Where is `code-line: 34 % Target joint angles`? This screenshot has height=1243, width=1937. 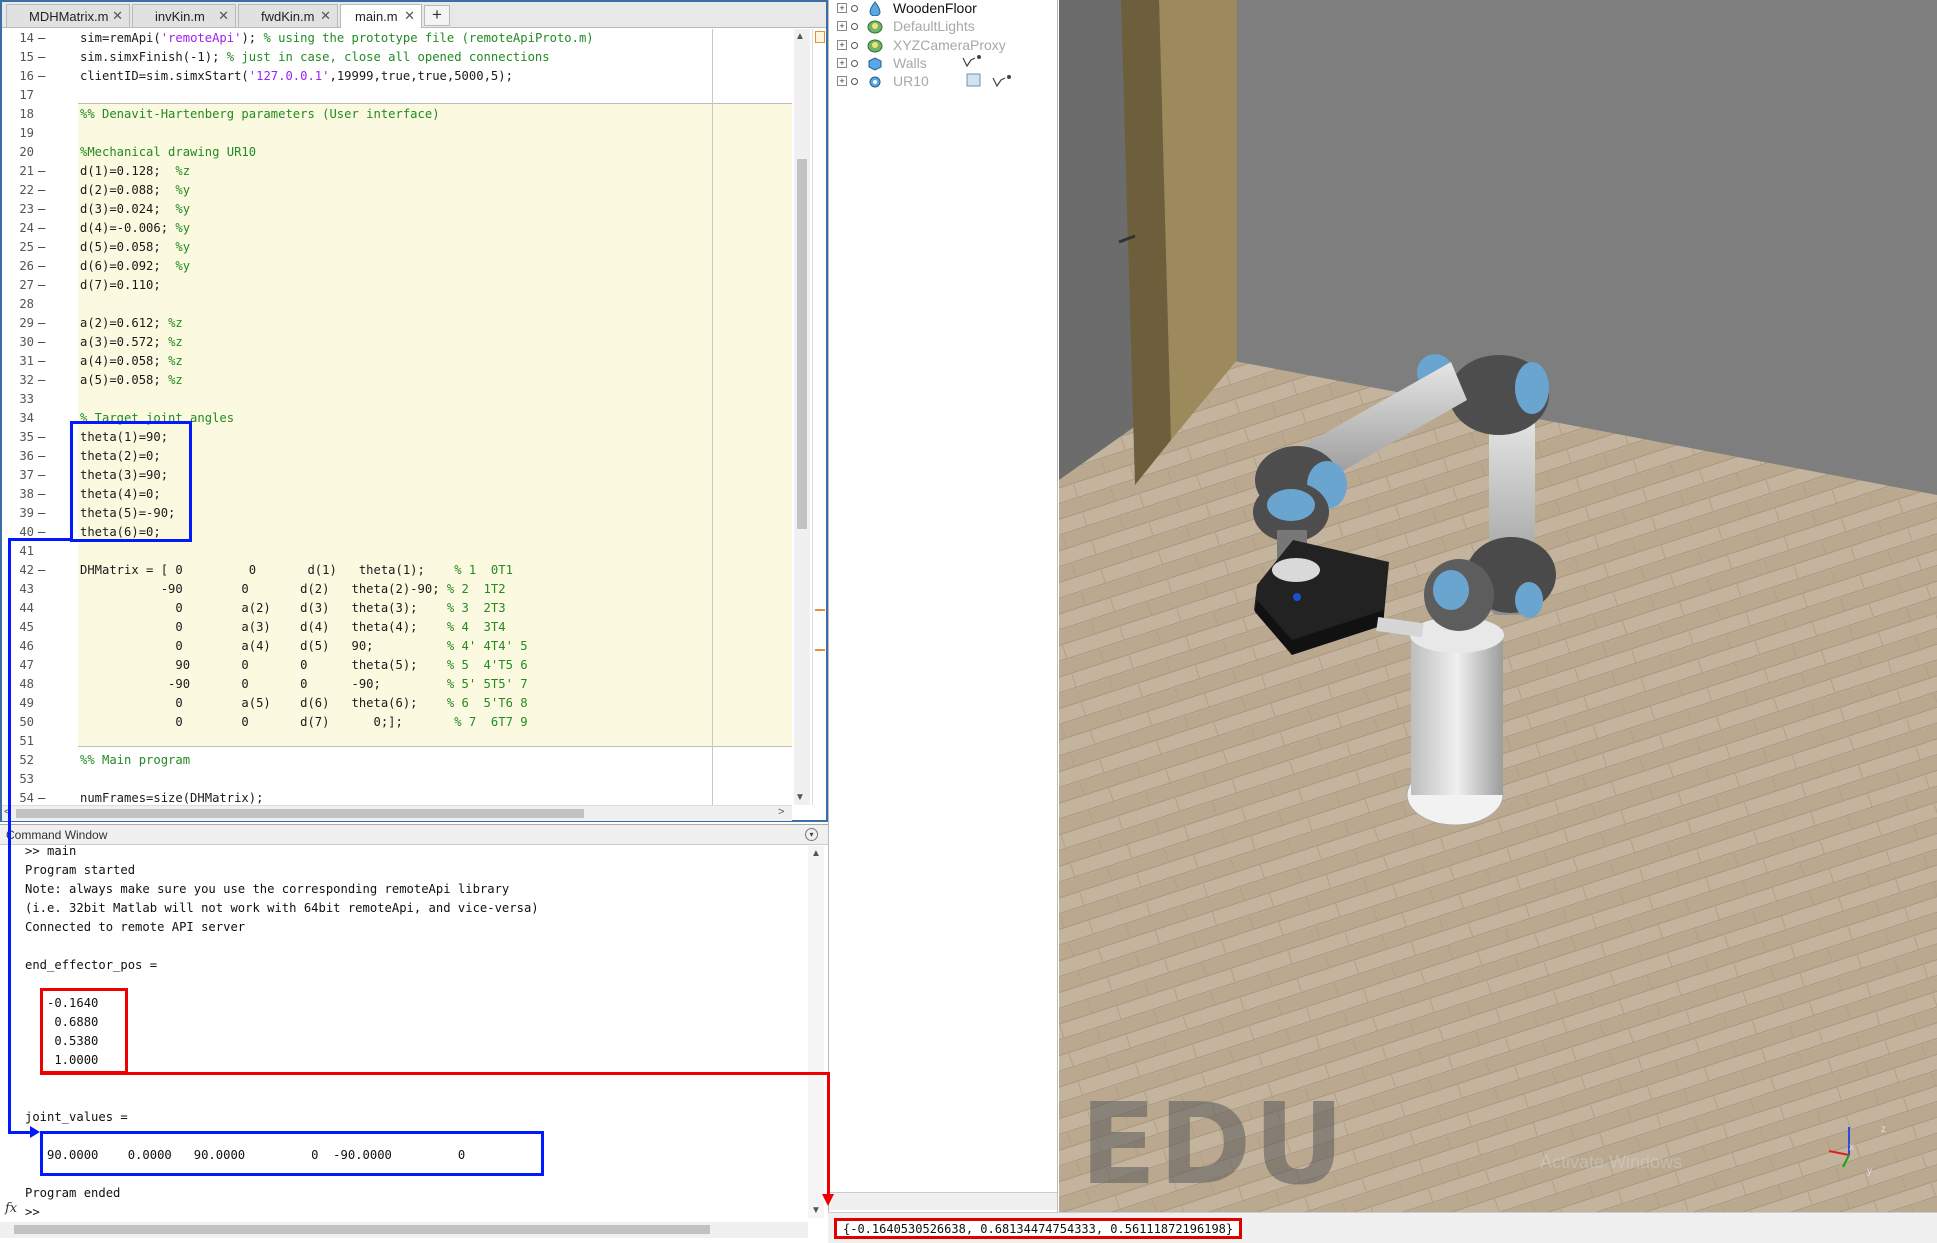
code-line: 34 % Target joint angles is located at coordinates (397, 418).